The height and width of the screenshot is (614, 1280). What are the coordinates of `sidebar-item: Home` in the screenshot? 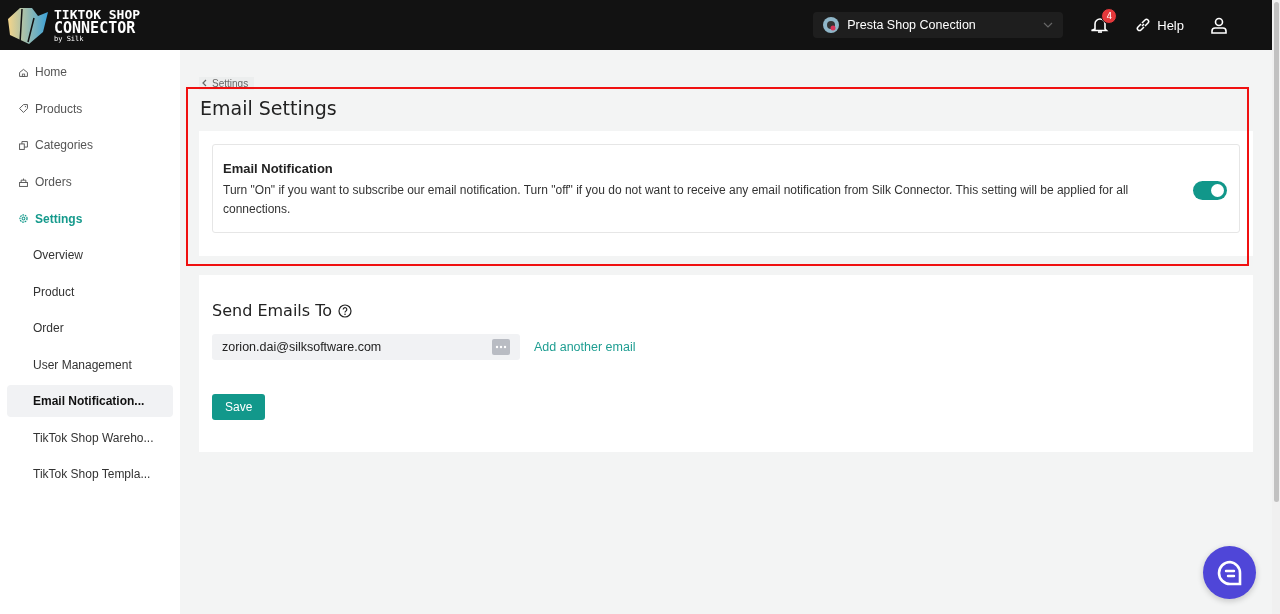 It's located at (90, 72).